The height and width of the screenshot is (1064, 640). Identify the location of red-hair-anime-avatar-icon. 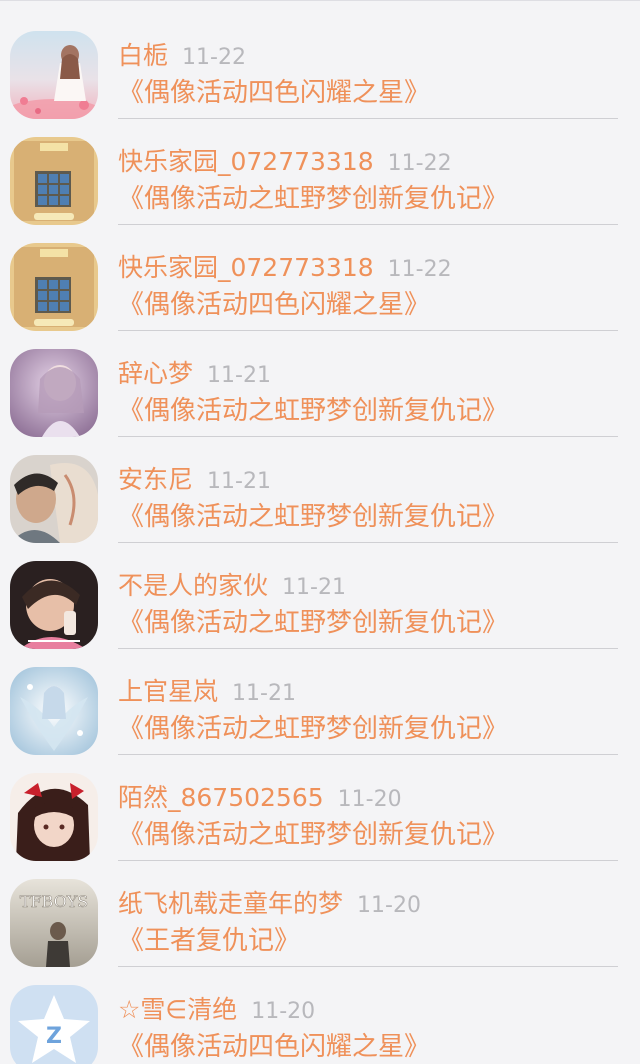
(54, 817).